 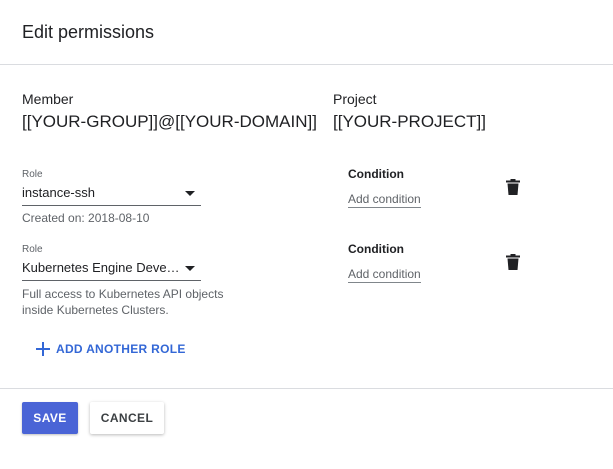 What do you see at coordinates (58, 192) in the screenshot?
I see `role-1-value: instance-ssh` at bounding box center [58, 192].